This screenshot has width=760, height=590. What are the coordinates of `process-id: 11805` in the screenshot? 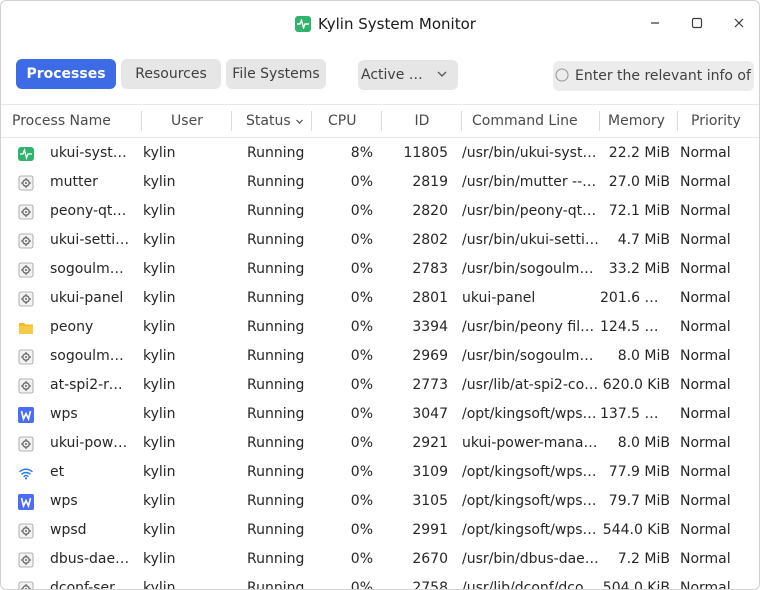 It's located at (425, 153).